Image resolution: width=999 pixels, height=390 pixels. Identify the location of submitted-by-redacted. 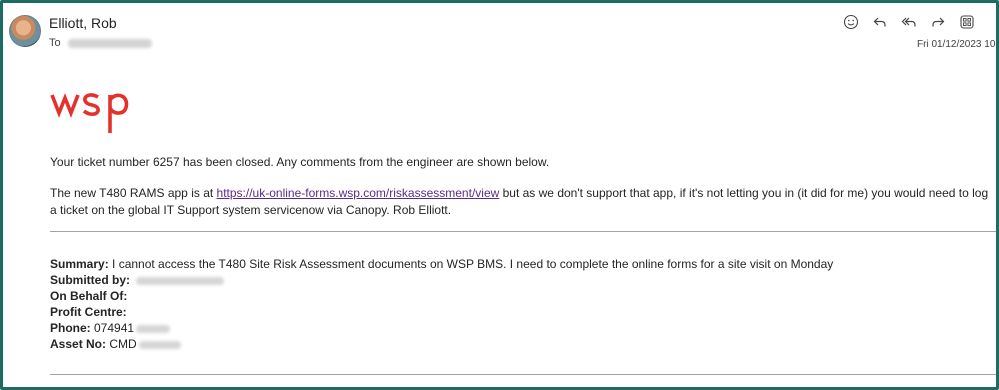
(180, 280).